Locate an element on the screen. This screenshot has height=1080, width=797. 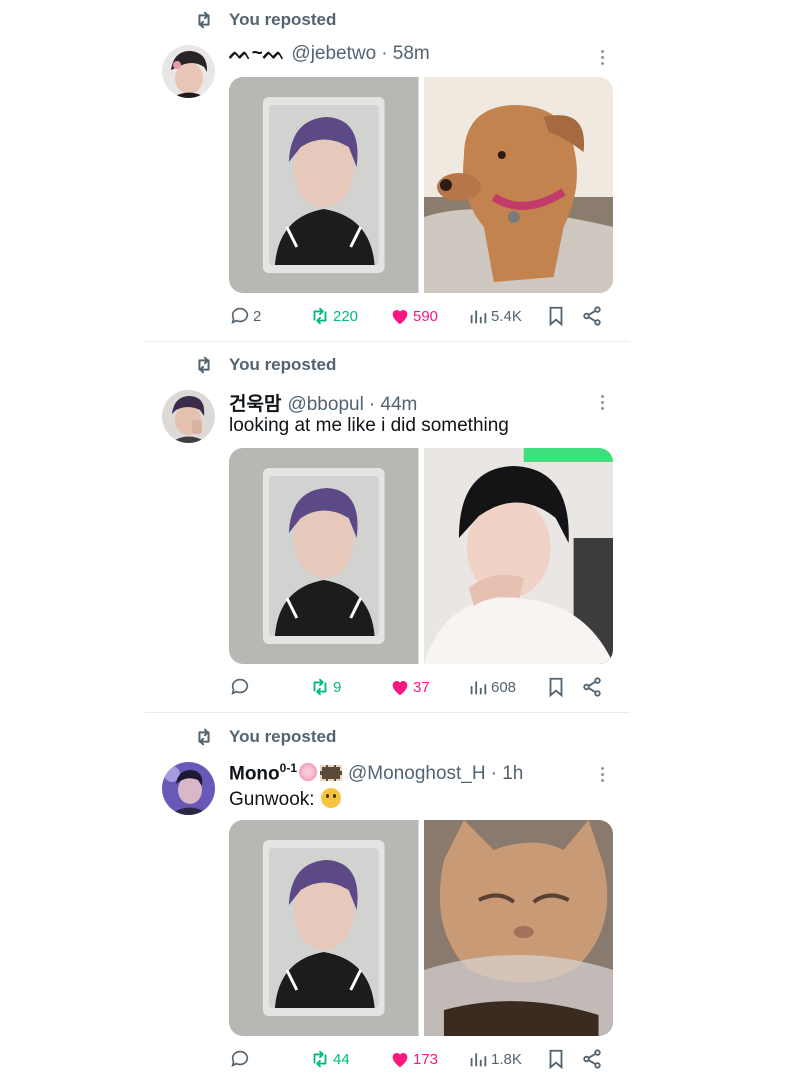
post-actions: 44 173 1.8K is located at coordinates (419, 1061).